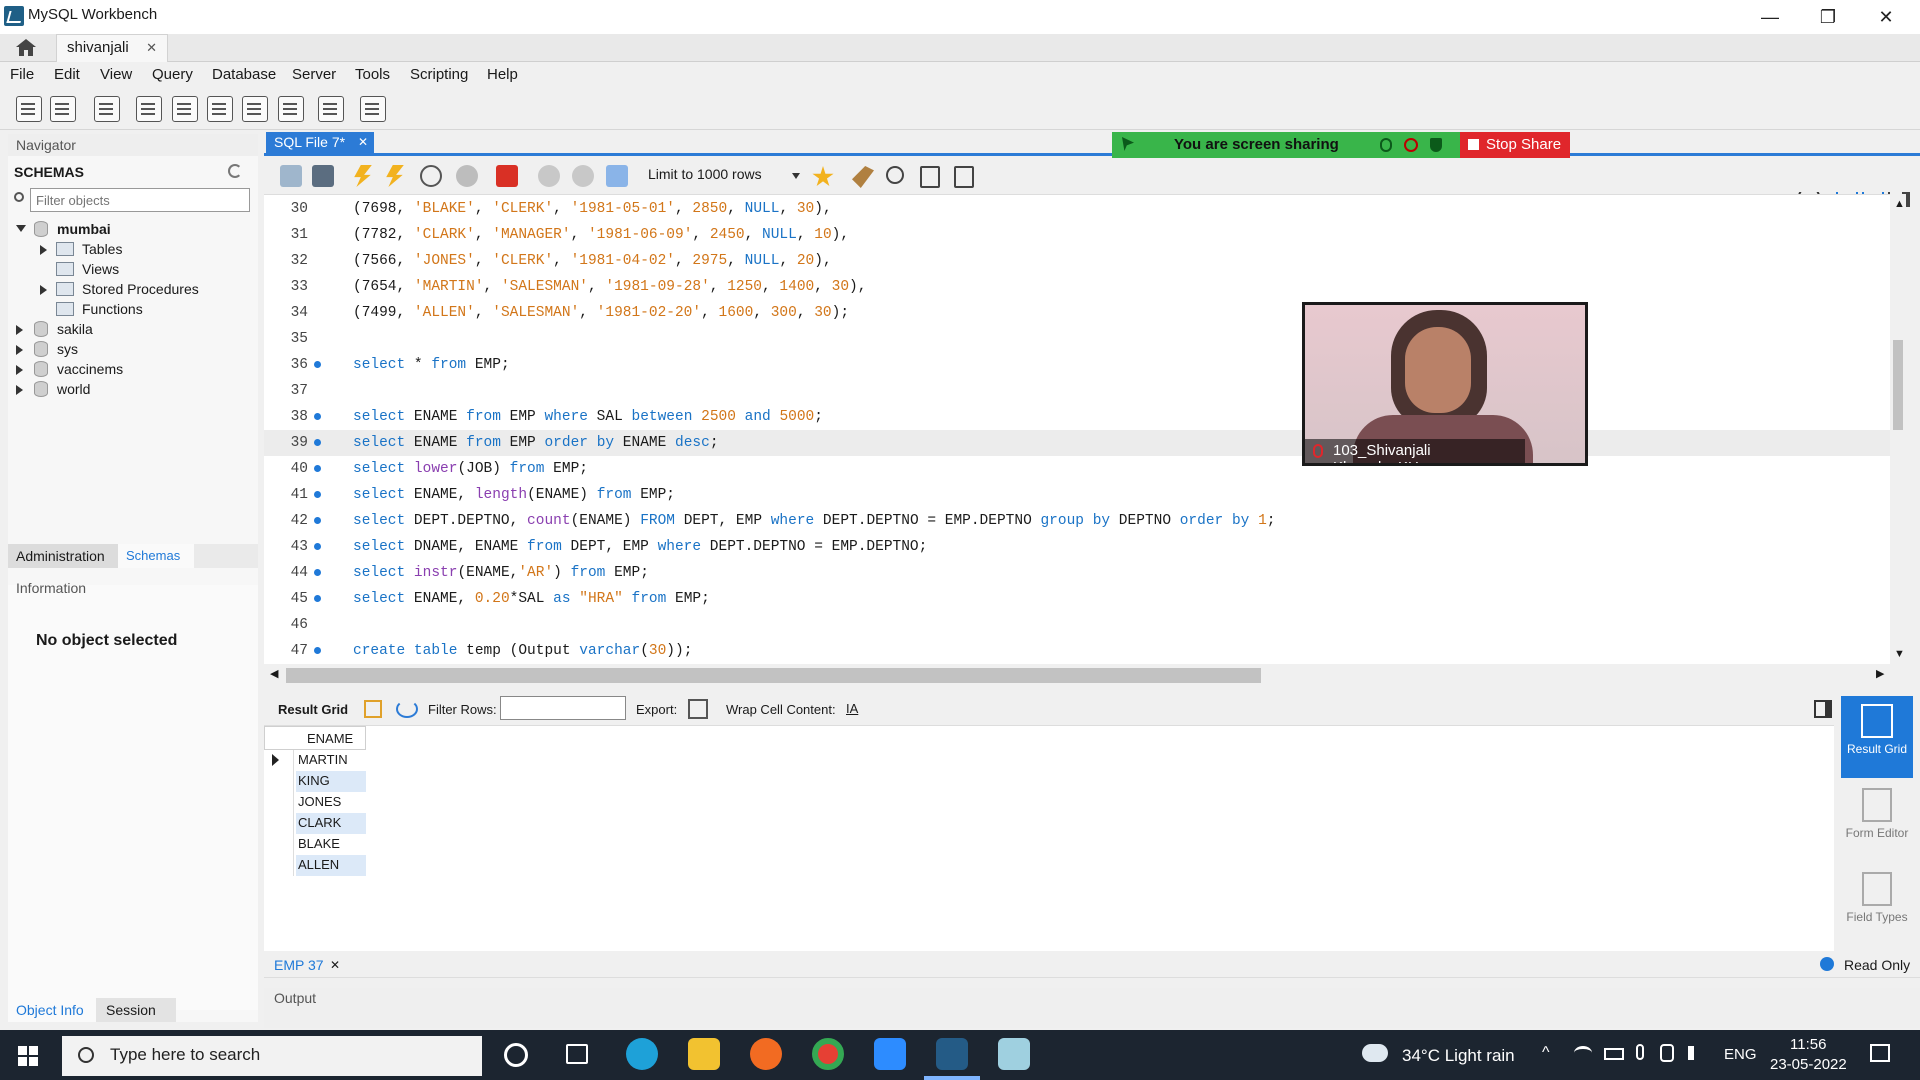  Describe the element at coordinates (724, 174) in the screenshot. I see `limit-rows-select: Limit to 1000 rows` at that location.